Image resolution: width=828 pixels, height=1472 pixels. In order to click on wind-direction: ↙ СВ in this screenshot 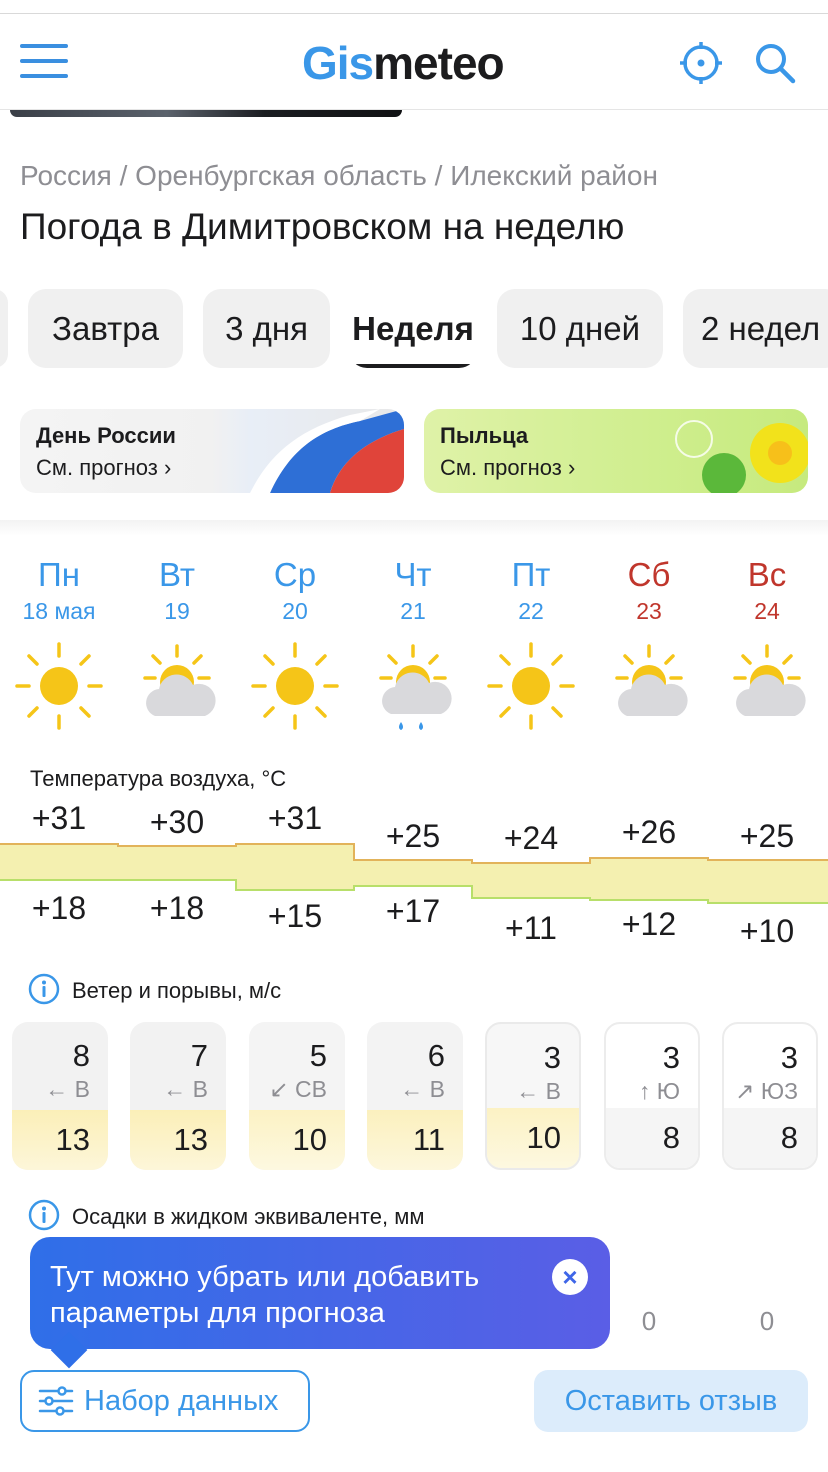, I will do `click(298, 1089)`.